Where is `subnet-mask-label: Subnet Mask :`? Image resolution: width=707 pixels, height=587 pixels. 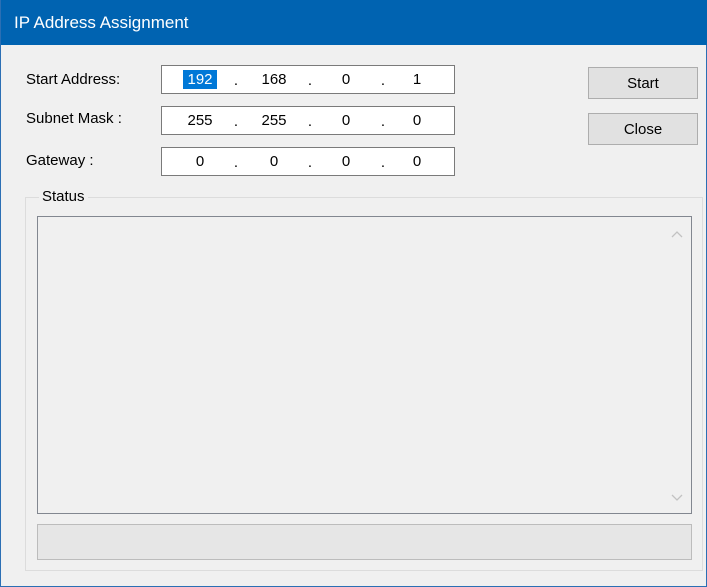 subnet-mask-label: Subnet Mask : is located at coordinates (74, 118).